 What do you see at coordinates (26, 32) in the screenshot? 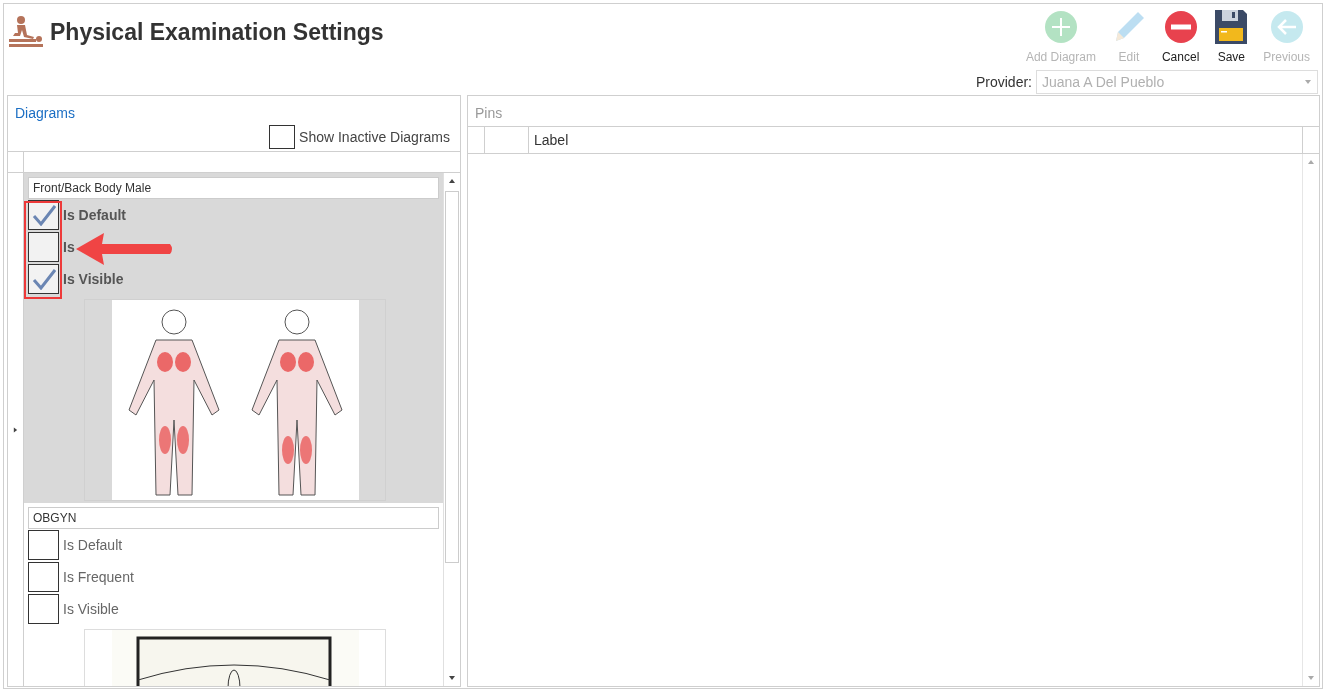
I see `massage-therapy-icon` at bounding box center [26, 32].